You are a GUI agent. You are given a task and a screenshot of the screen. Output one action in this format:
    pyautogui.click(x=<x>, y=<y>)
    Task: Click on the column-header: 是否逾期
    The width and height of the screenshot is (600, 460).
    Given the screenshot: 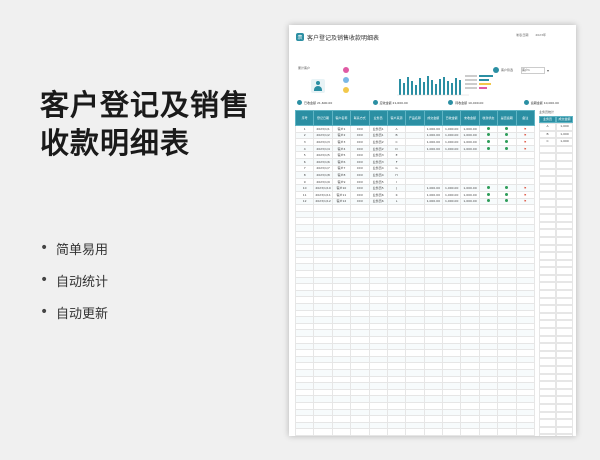 What is the action you would take?
    pyautogui.click(x=507, y=118)
    